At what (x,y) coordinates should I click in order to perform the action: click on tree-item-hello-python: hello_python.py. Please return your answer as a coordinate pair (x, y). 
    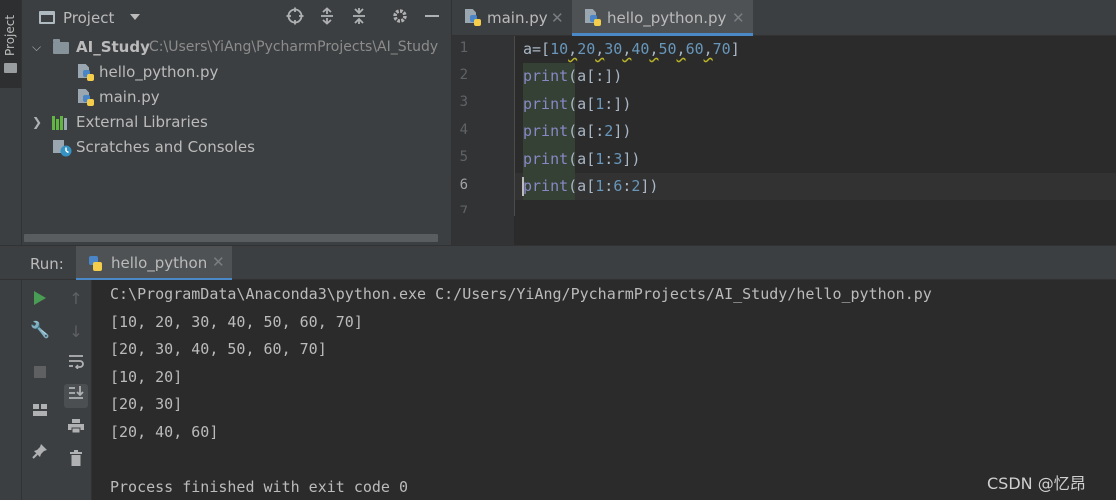
    Looking at the image, I should click on (236, 72).